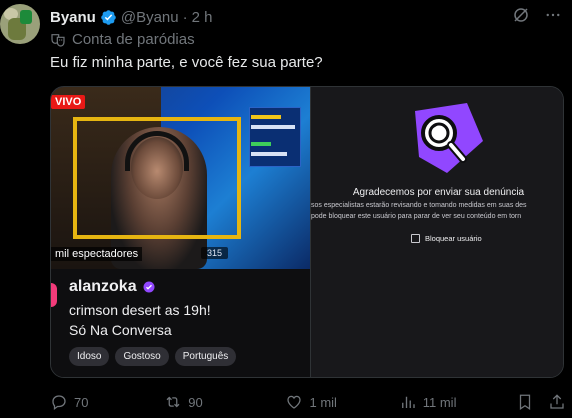 Image resolution: width=572 pixels, height=418 pixels. I want to click on tag: Gostoso, so click(142, 356).